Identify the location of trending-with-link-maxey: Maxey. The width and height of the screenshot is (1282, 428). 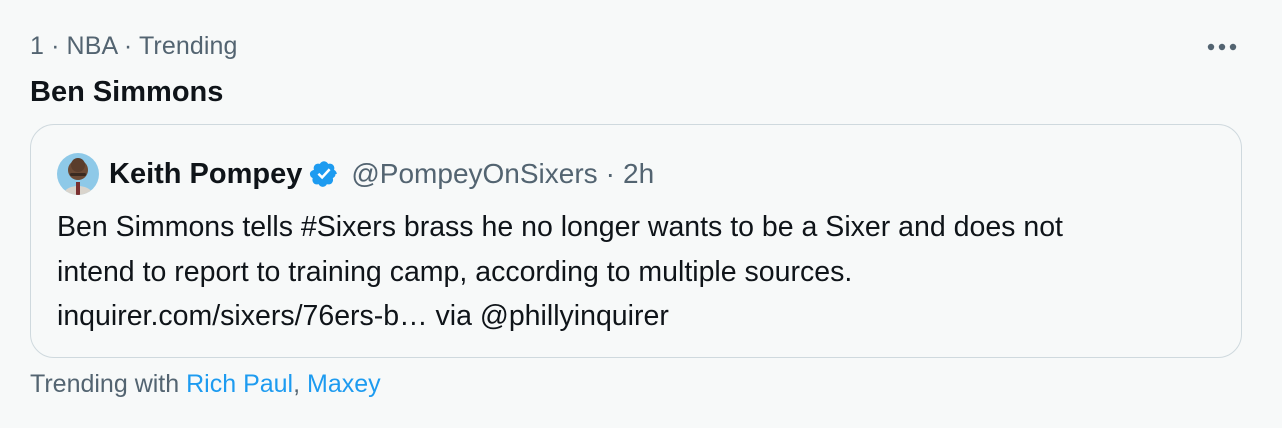
(344, 384).